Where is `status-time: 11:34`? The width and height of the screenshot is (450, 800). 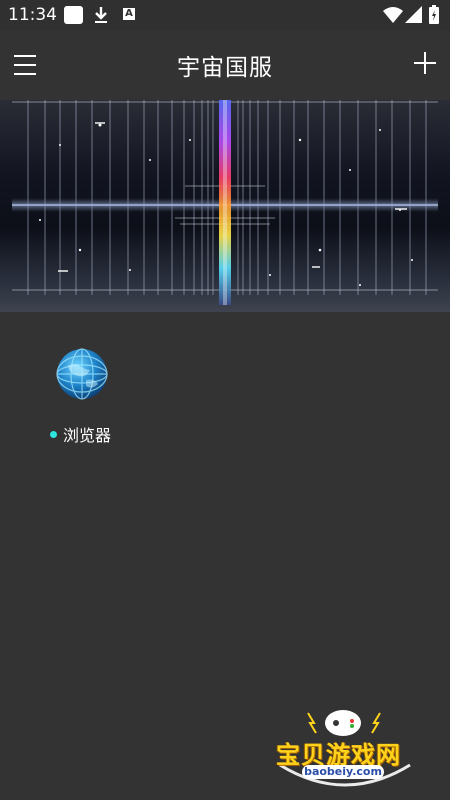
status-time: 11:34 is located at coordinates (32, 15).